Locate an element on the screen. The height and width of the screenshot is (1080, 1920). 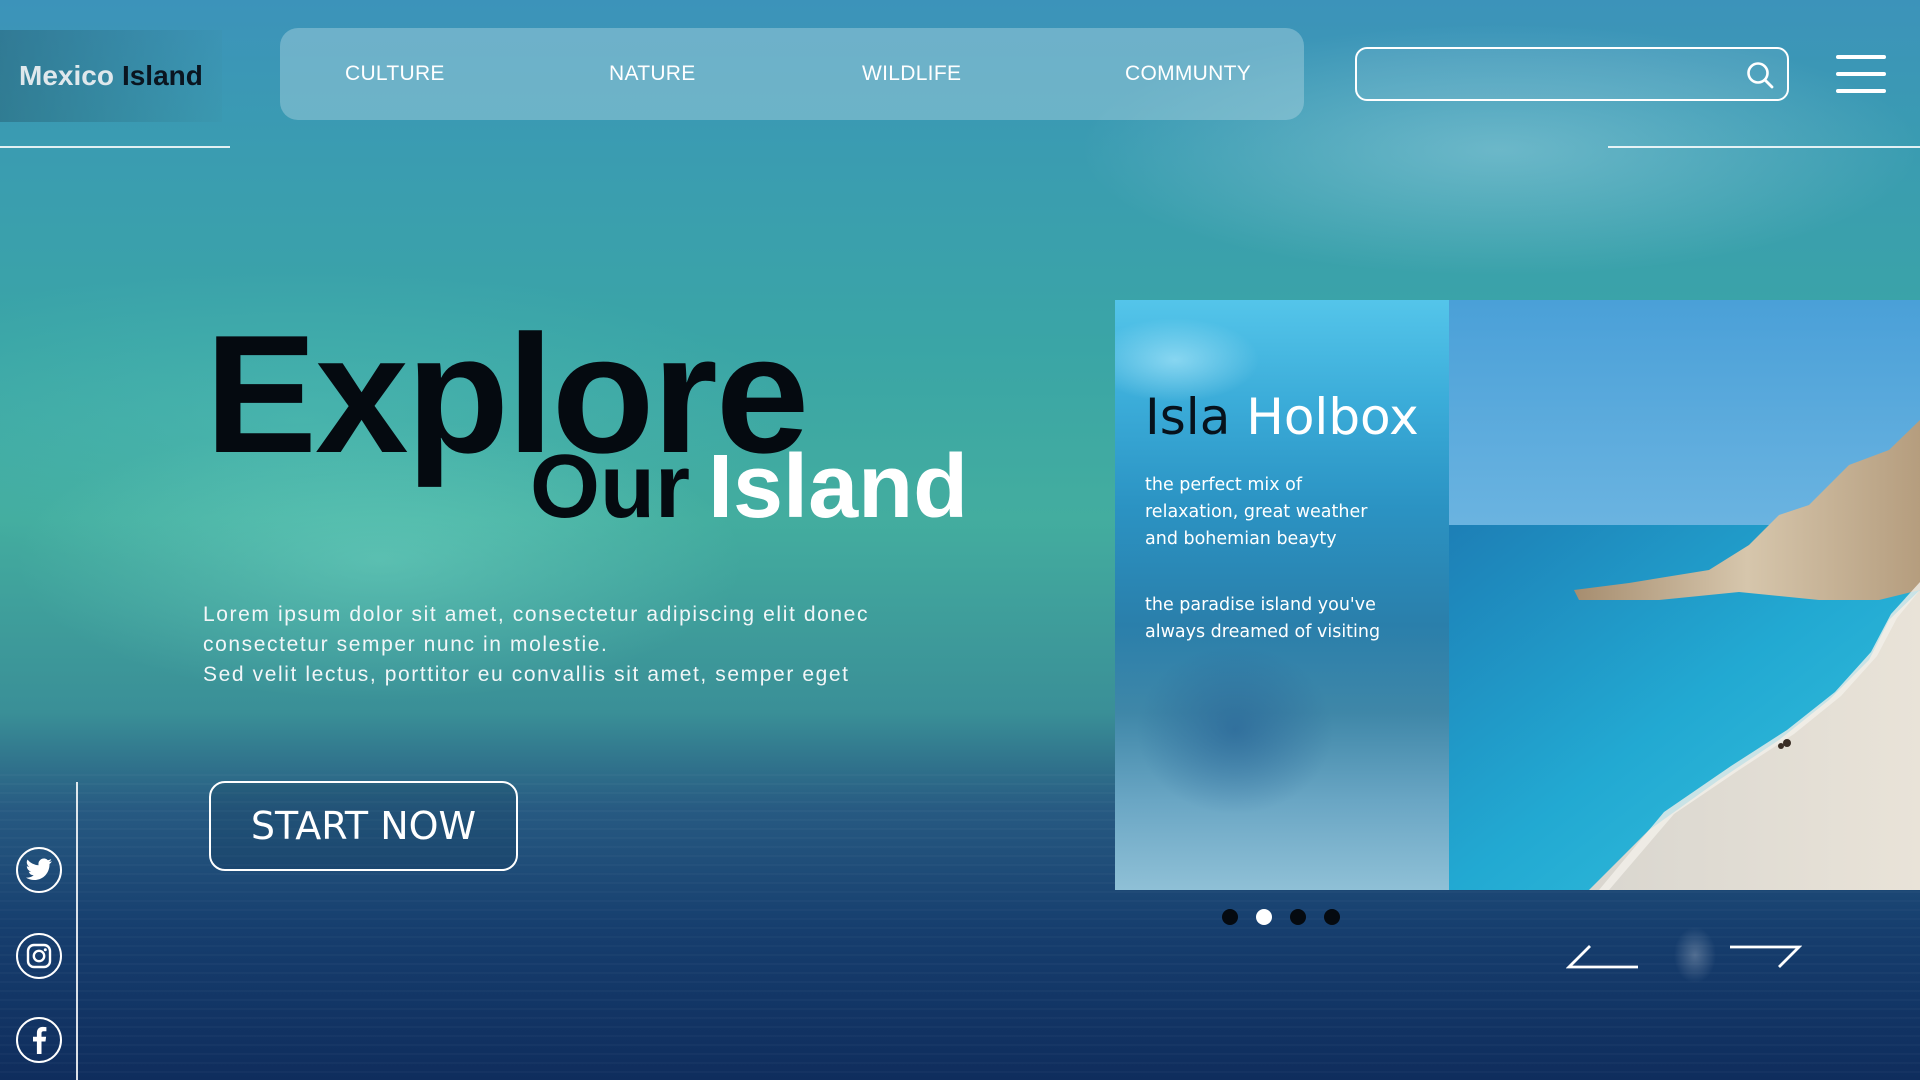
header-divider-right is located at coordinates (1764, 147).